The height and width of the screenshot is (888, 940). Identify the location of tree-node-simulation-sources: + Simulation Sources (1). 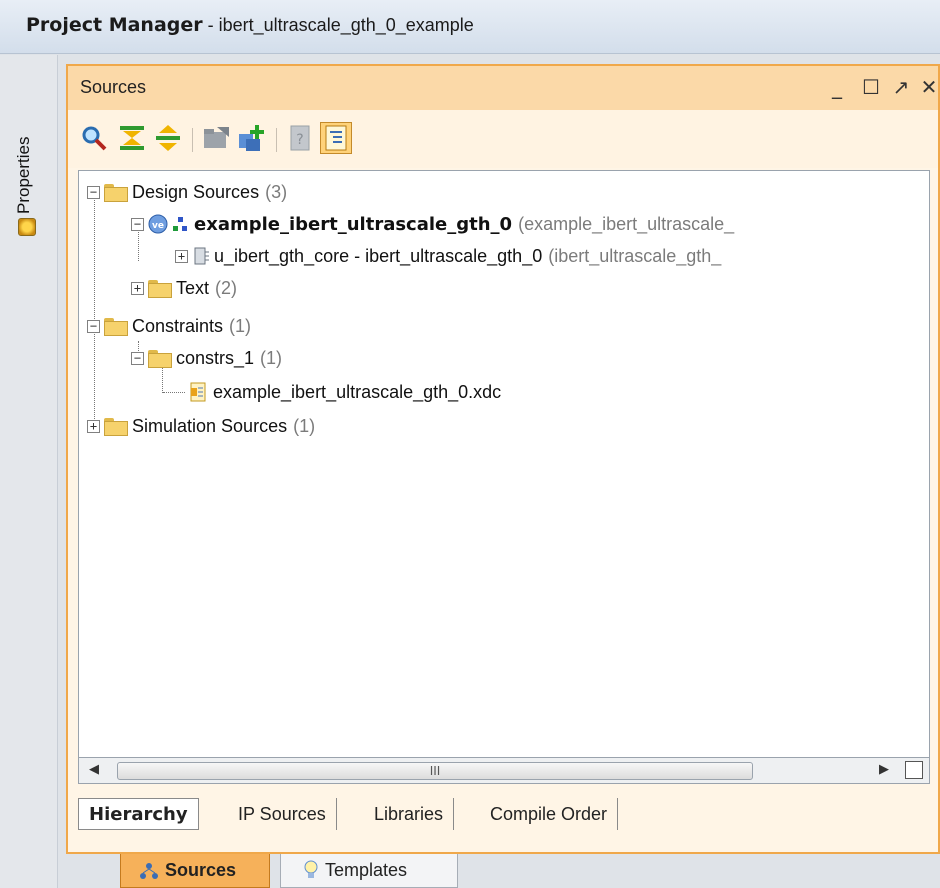
(201, 426).